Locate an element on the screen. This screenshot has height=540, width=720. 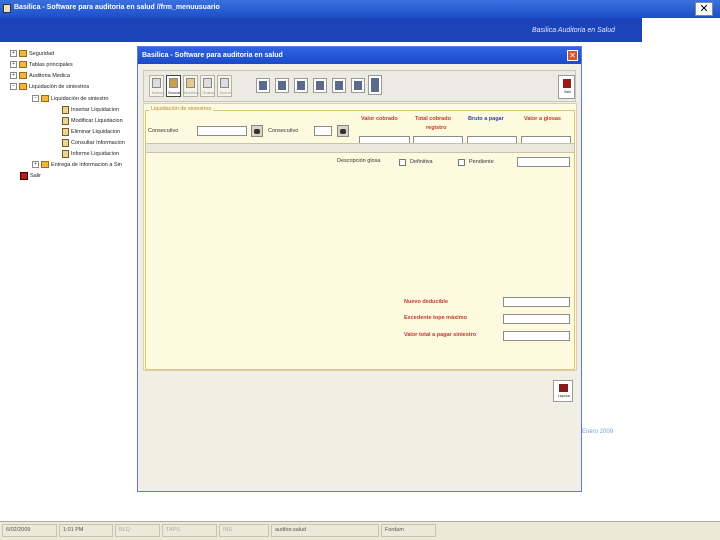
print-button is located at coordinates (358, 85).